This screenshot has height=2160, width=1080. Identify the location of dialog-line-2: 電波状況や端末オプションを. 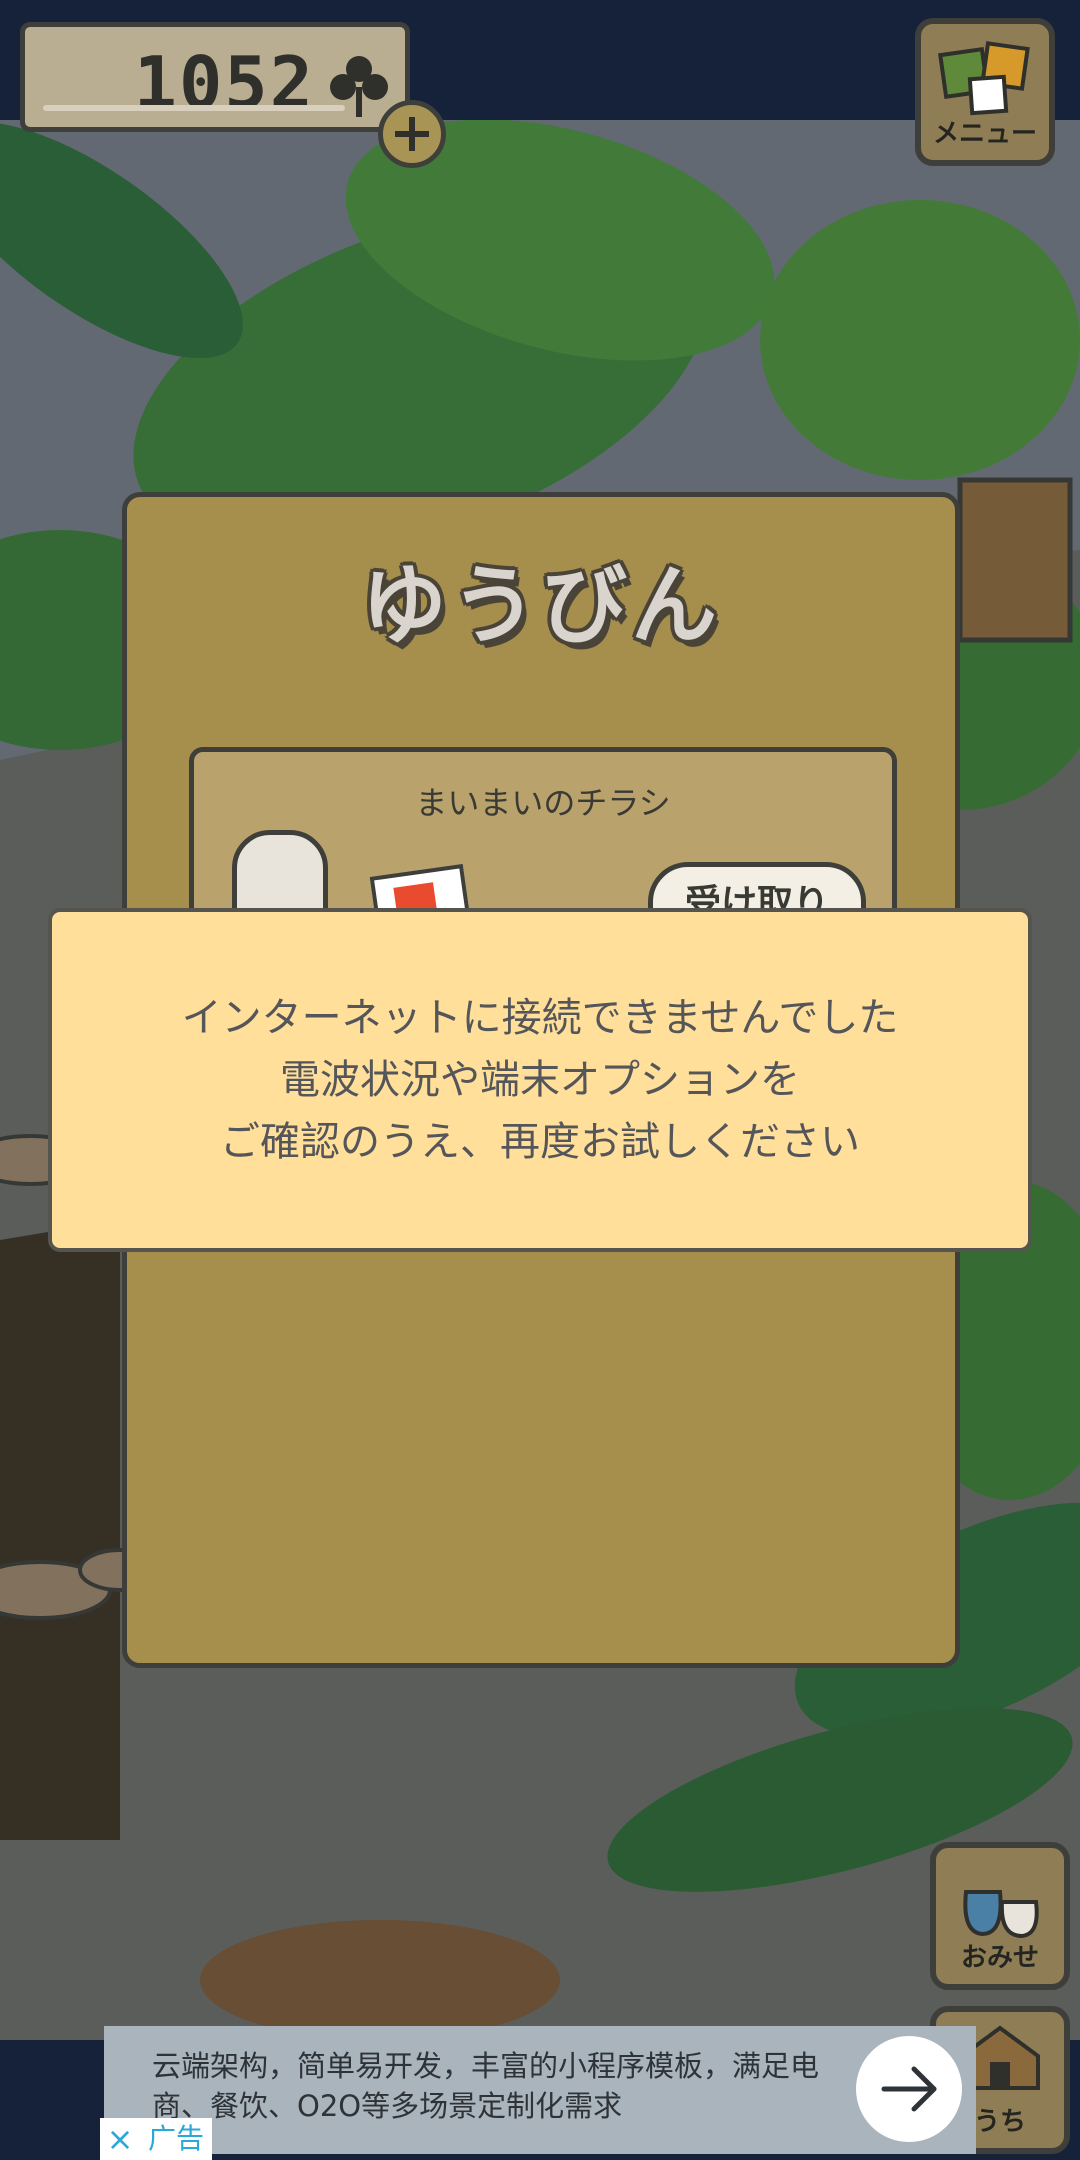
(540, 1080).